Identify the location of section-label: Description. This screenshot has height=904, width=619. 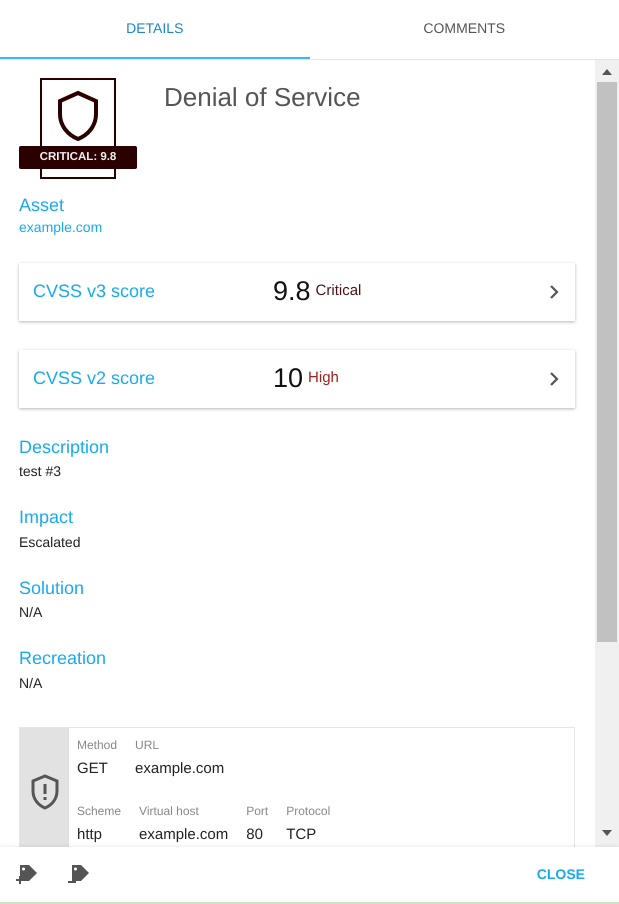
(64, 447).